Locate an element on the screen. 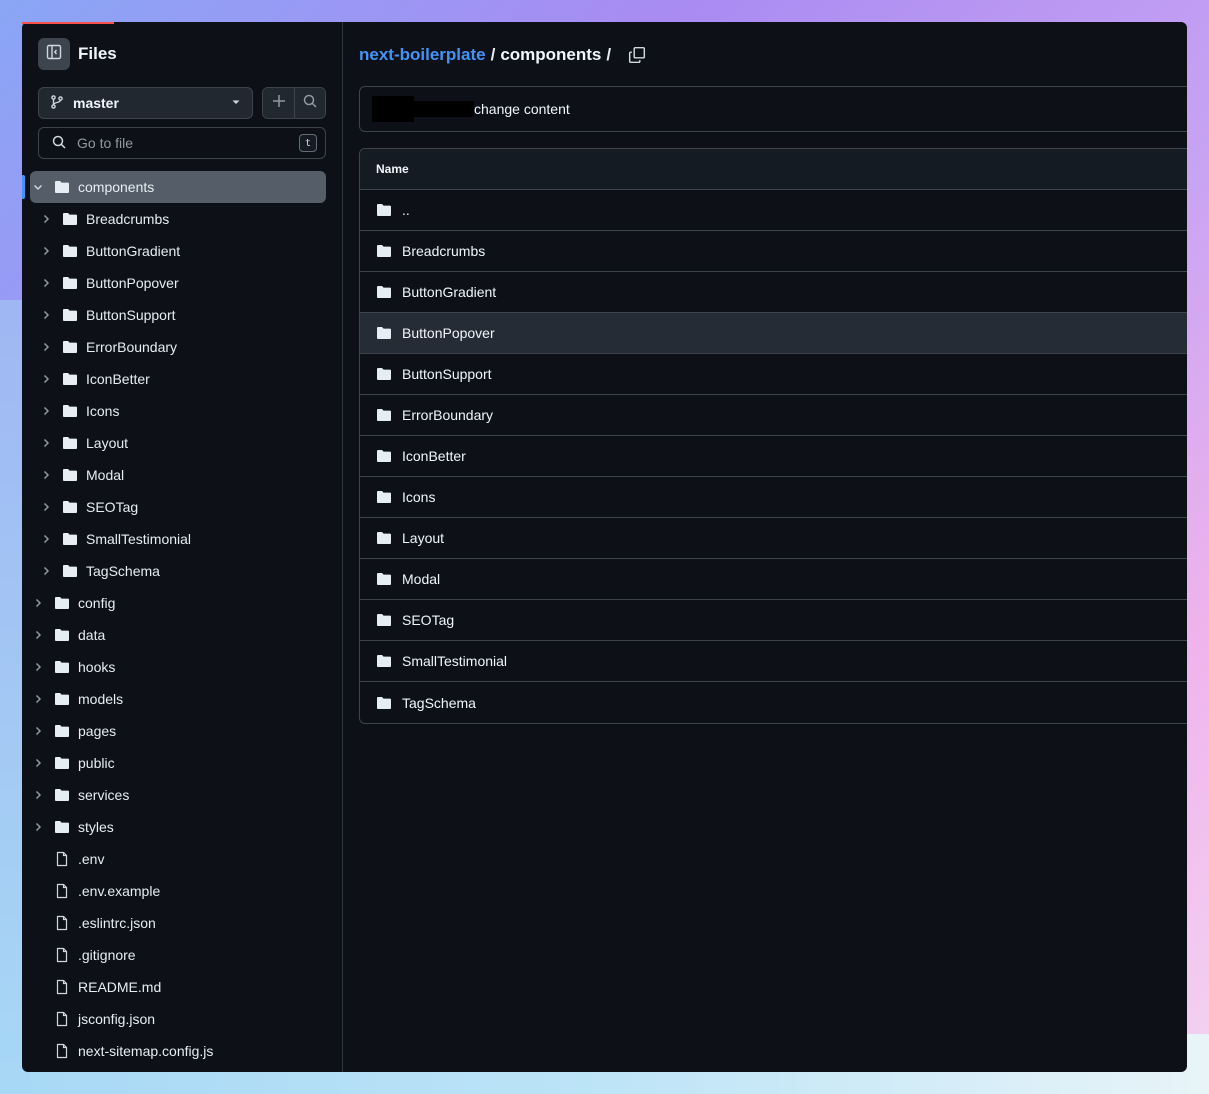  tree-folder: hooks is located at coordinates (178, 667).